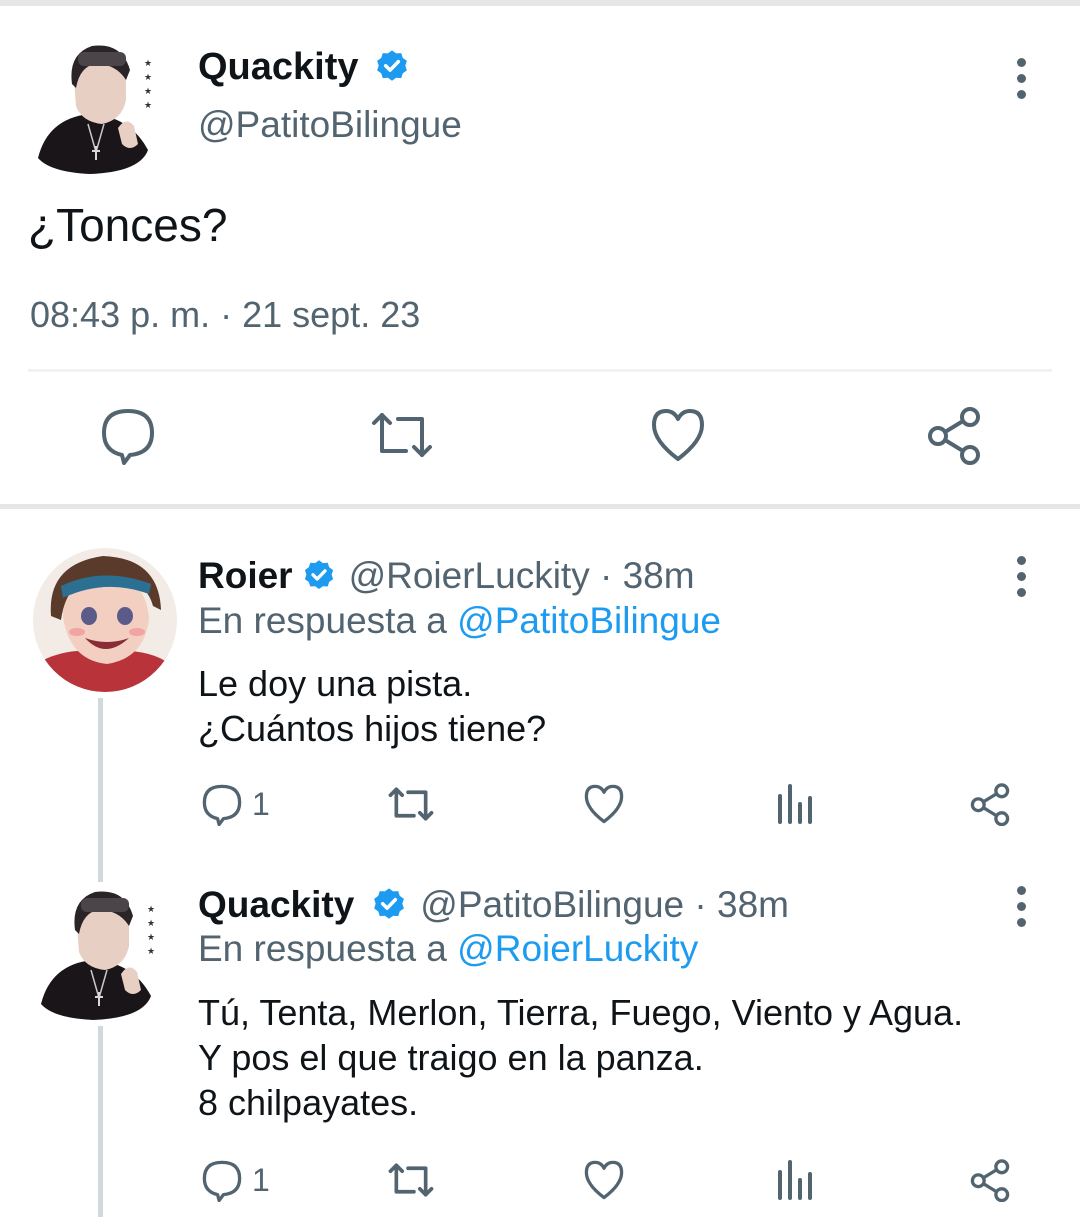 This screenshot has width=1080, height=1217. What do you see at coordinates (245, 576) in the screenshot?
I see `reply-author-name: Roier` at bounding box center [245, 576].